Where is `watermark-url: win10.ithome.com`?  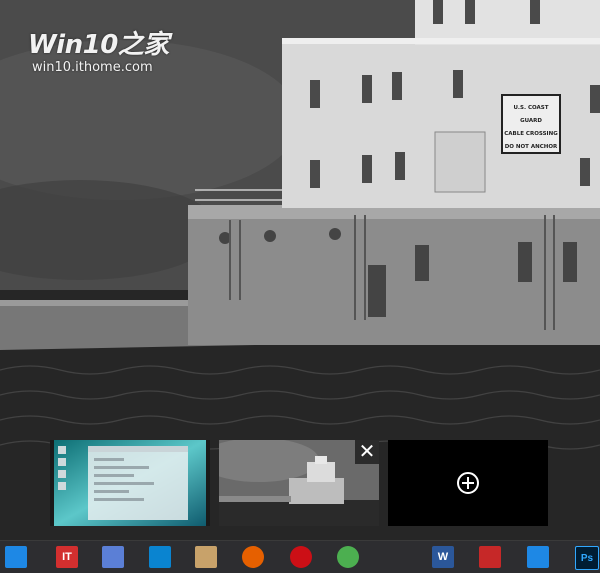 watermark-url: win10.ithome.com is located at coordinates (92, 67).